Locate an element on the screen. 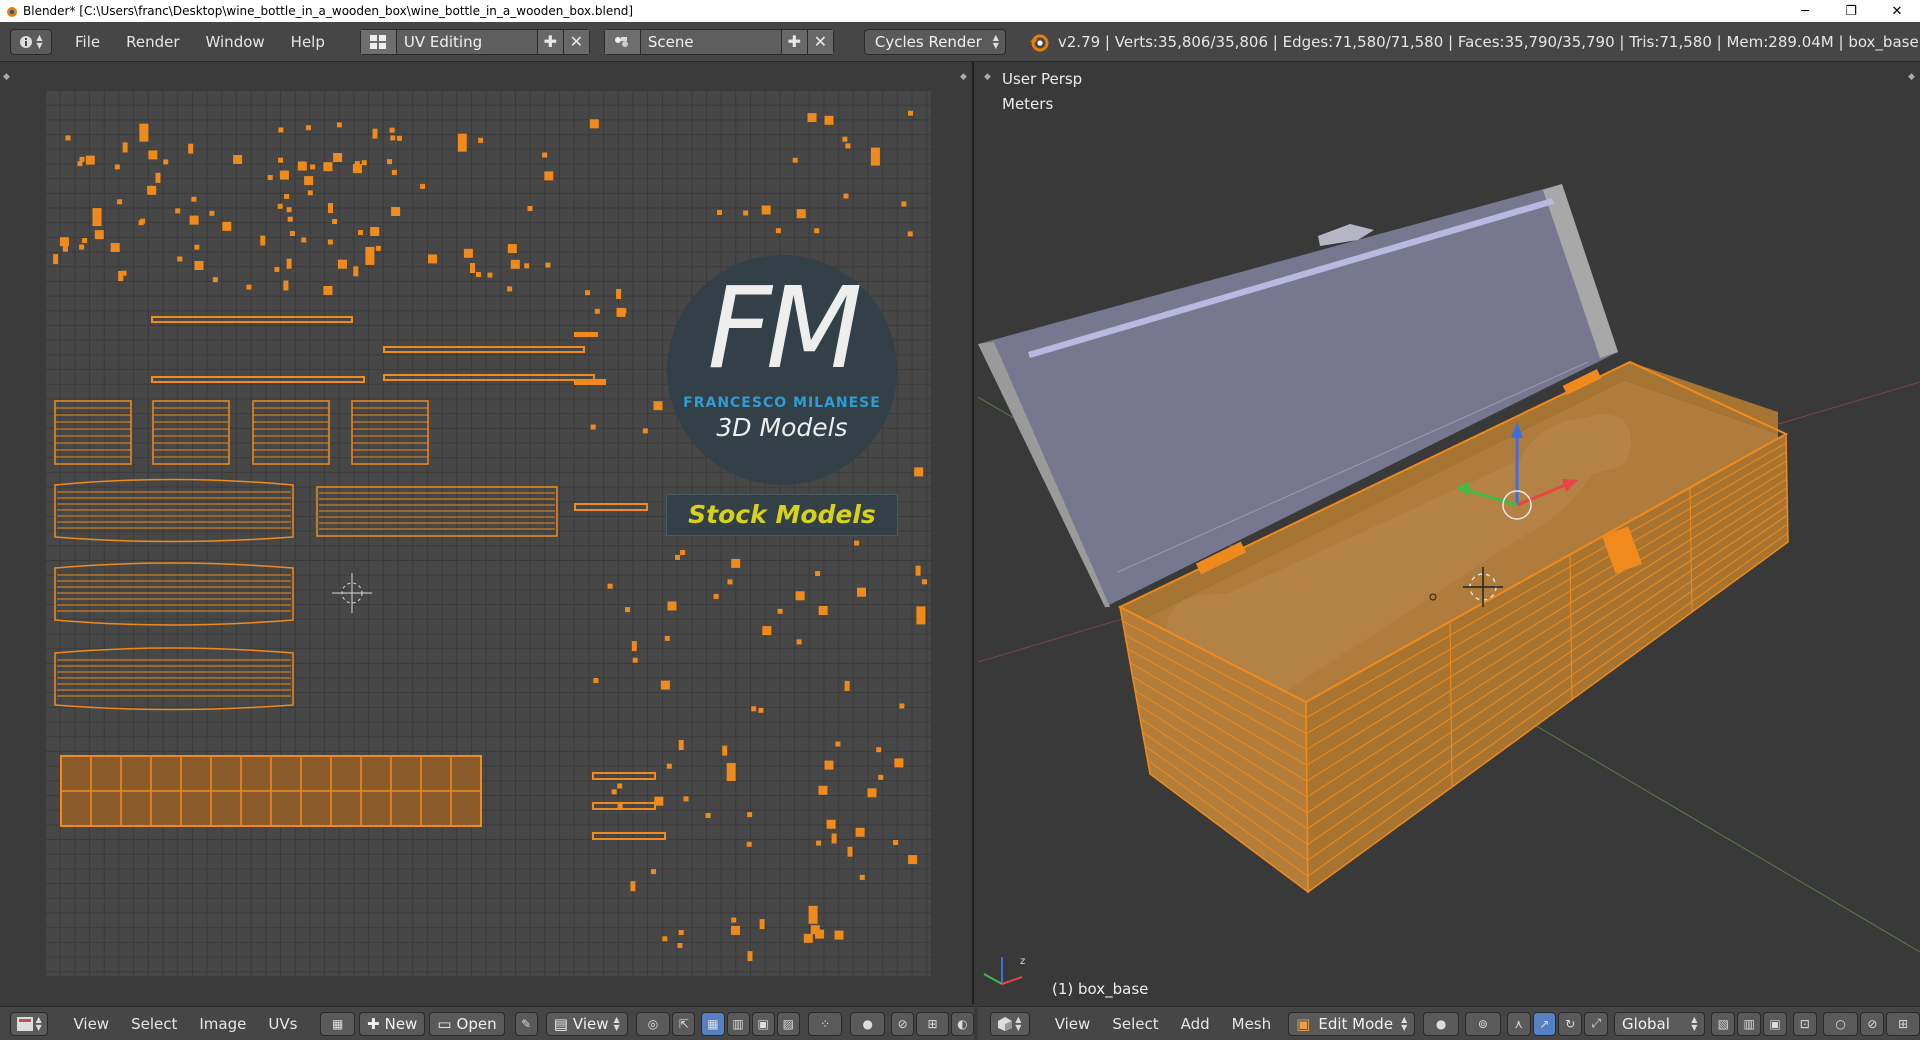 This screenshot has height=1040, width=1920. manipulator-toggle: ⋏ is located at coordinates (1518, 1023).